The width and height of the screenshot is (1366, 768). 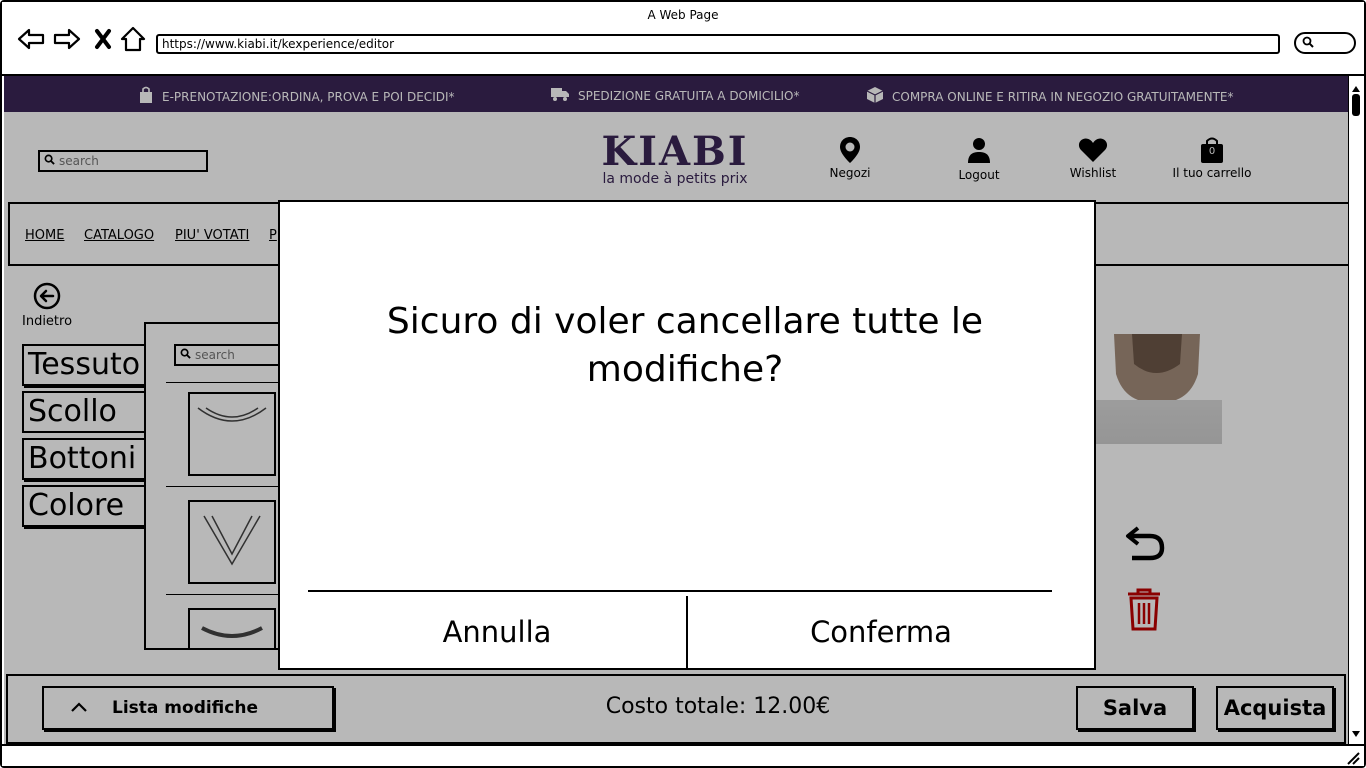 I want to click on confirm-button: Conferma, so click(x=881, y=632).